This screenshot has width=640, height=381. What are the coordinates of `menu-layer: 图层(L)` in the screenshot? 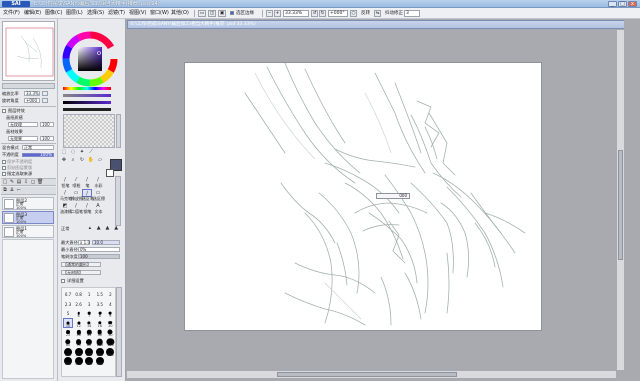 It's located at (74, 13).